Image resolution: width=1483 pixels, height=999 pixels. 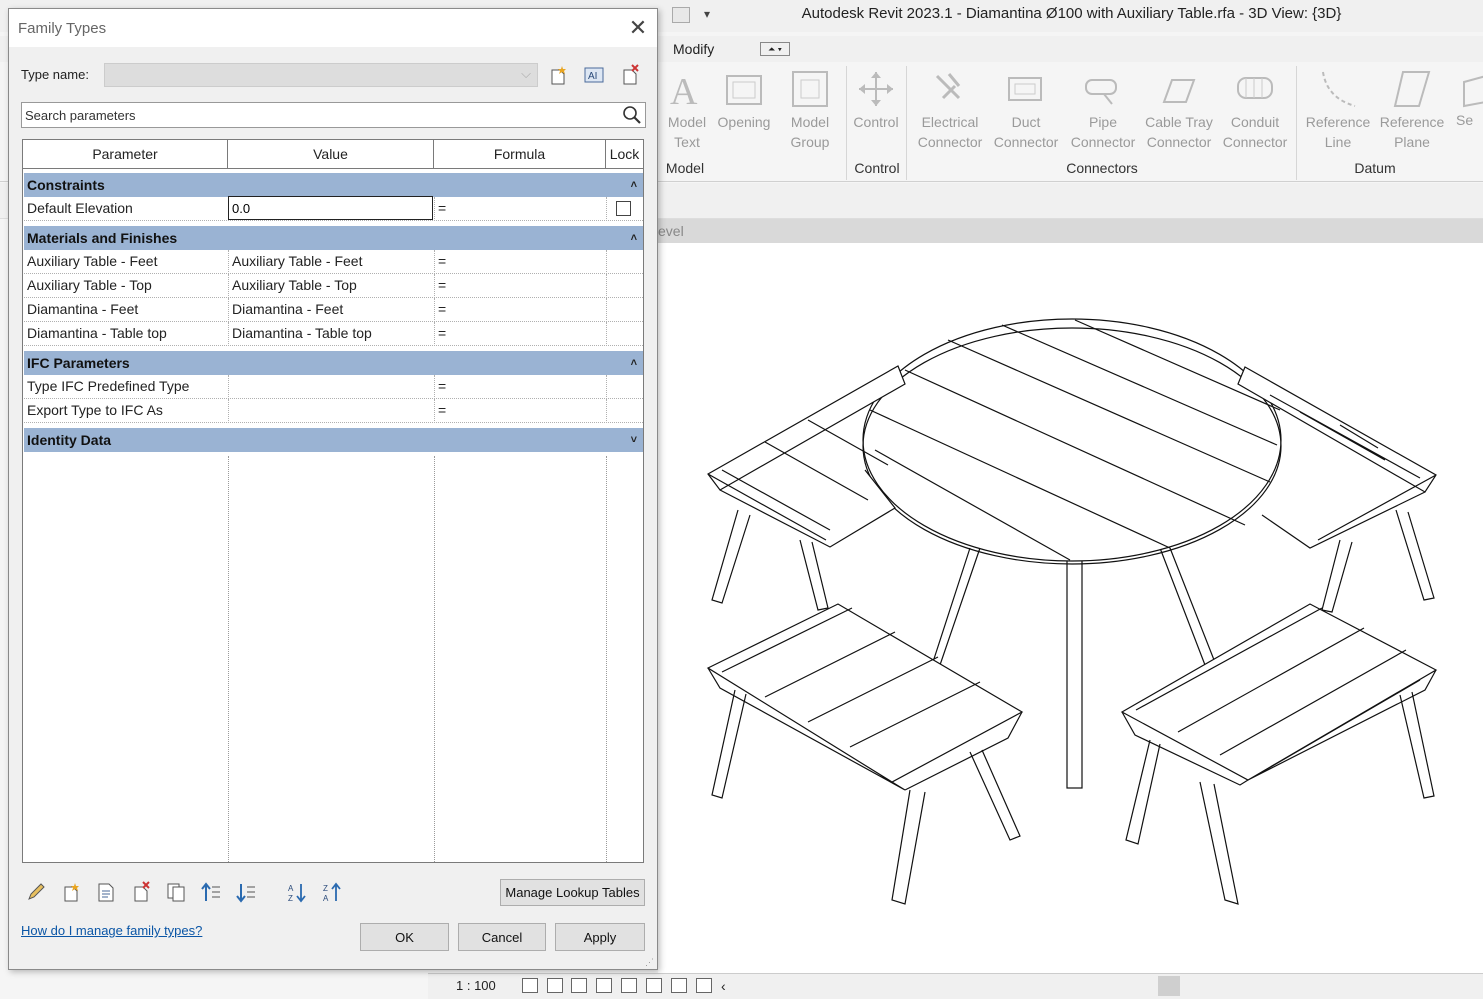 What do you see at coordinates (693, 49) in the screenshot?
I see `tab-modify: Modify` at bounding box center [693, 49].